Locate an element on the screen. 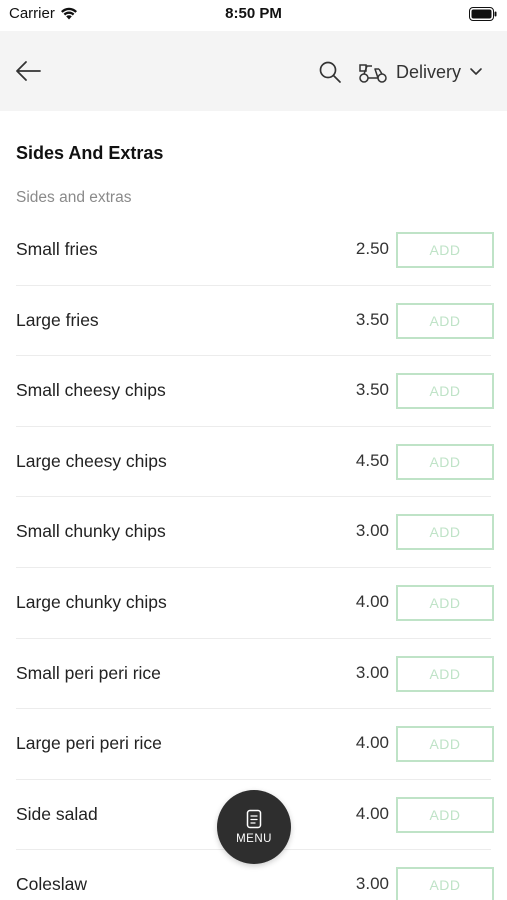  menu-fab-button: MENU is located at coordinates (254, 827).